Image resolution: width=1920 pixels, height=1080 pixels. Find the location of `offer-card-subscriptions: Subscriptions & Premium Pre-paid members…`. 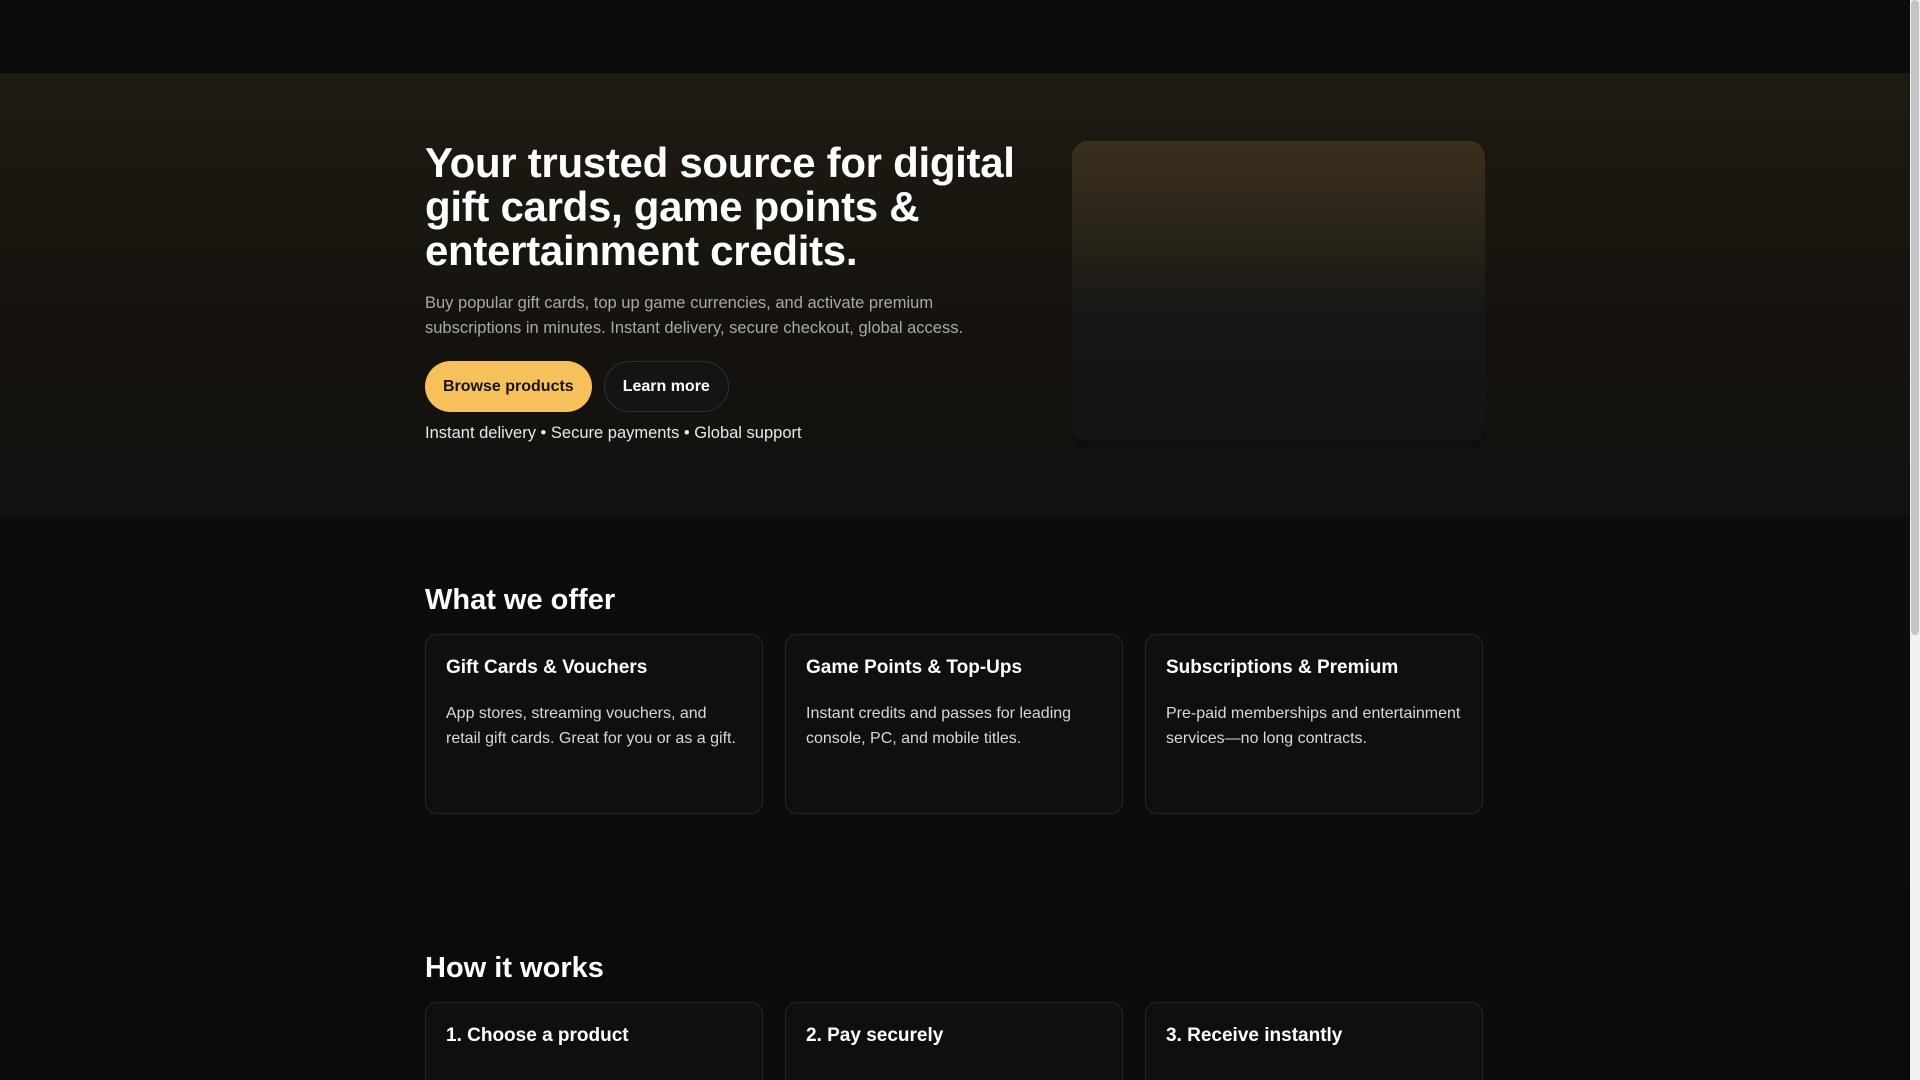

offer-card-subscriptions: Subscriptions & Premium Pre-paid members… is located at coordinates (1314, 724).